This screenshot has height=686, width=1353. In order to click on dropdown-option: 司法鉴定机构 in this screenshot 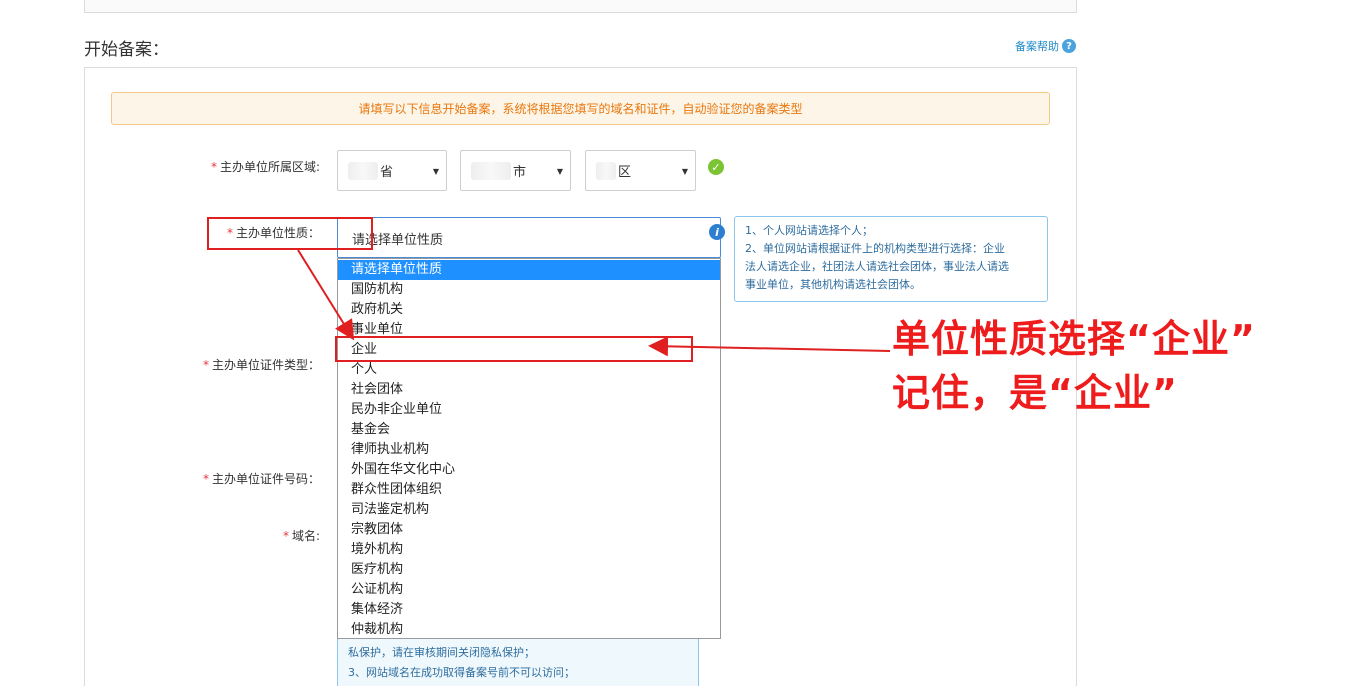, I will do `click(529, 510)`.